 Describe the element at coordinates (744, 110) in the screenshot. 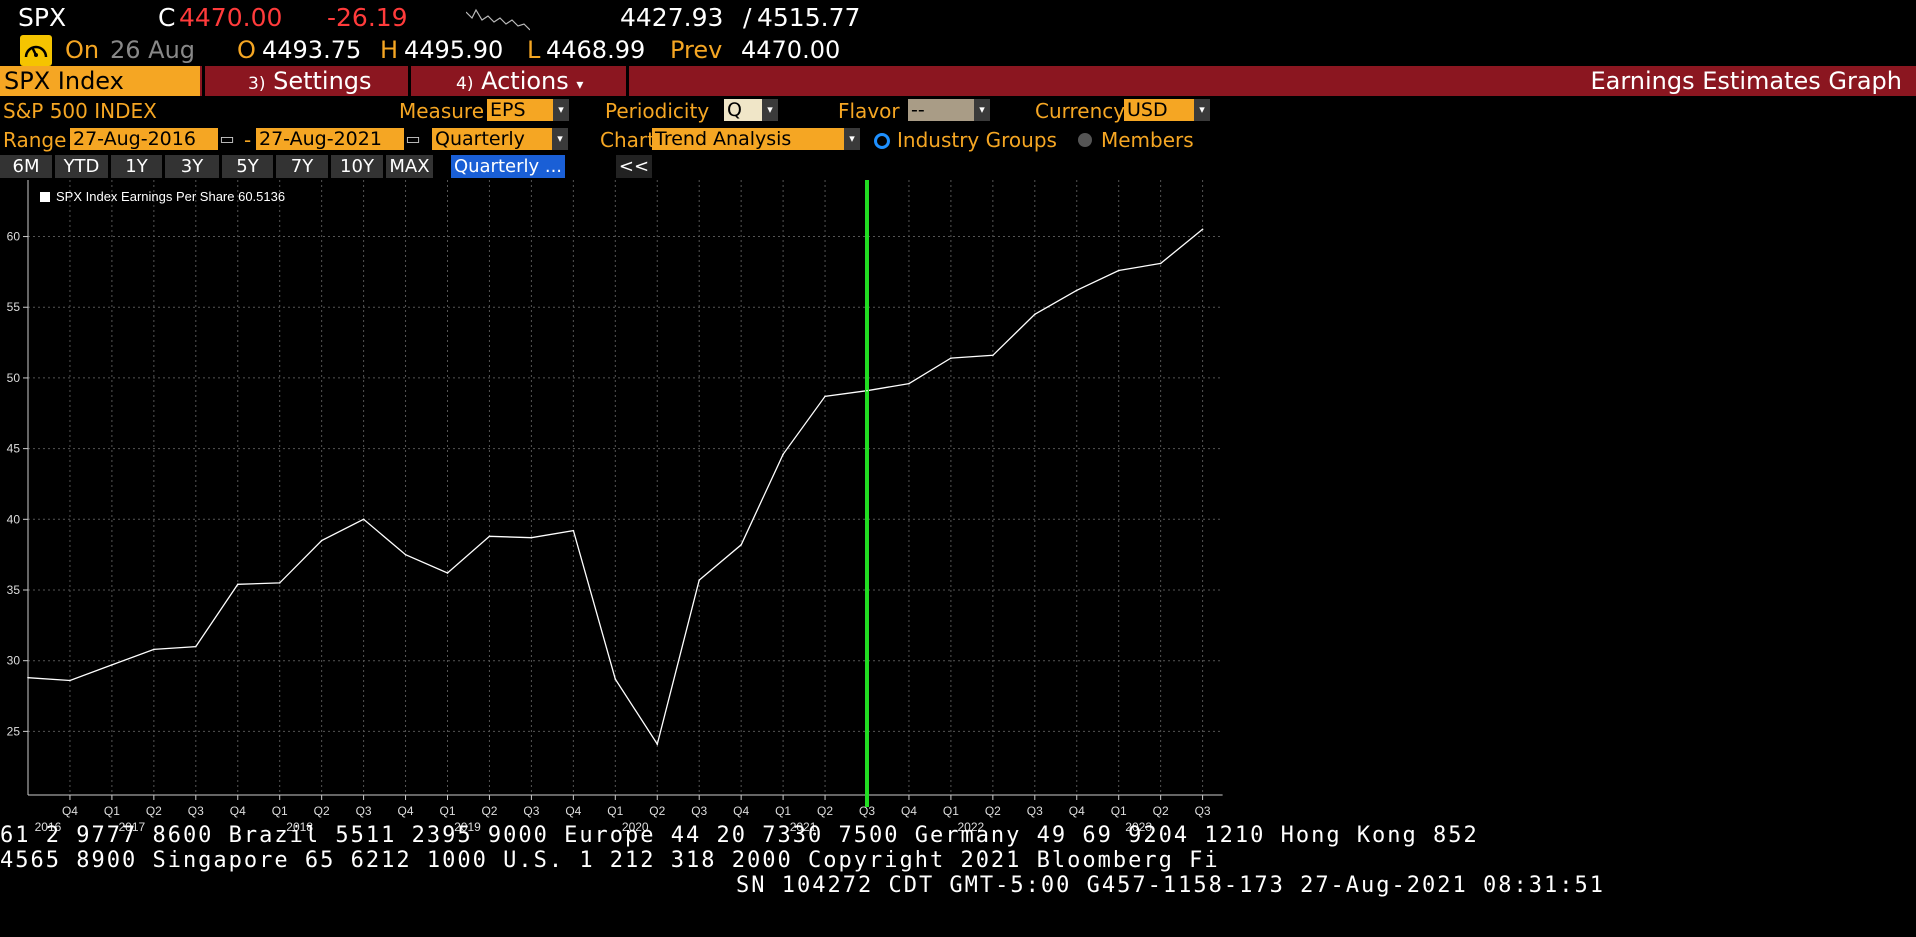

I see `periodicity-select: Q` at that location.